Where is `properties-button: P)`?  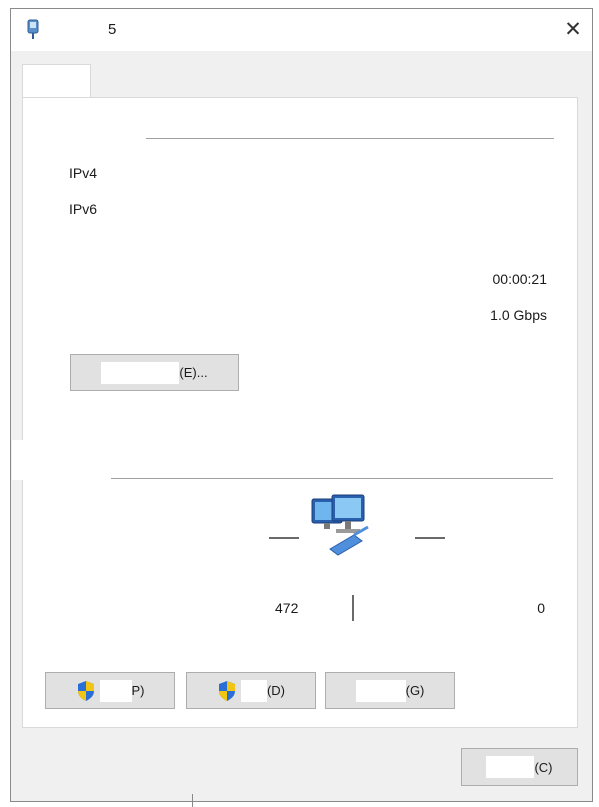
properties-button: P) is located at coordinates (110, 690).